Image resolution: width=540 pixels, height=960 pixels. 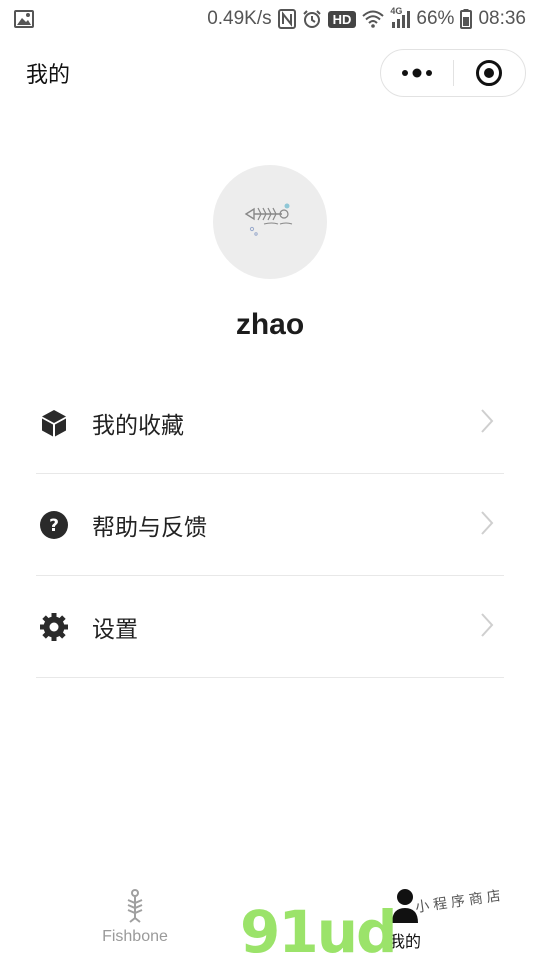 I want to click on hd-badge: HD, so click(x=342, y=19).